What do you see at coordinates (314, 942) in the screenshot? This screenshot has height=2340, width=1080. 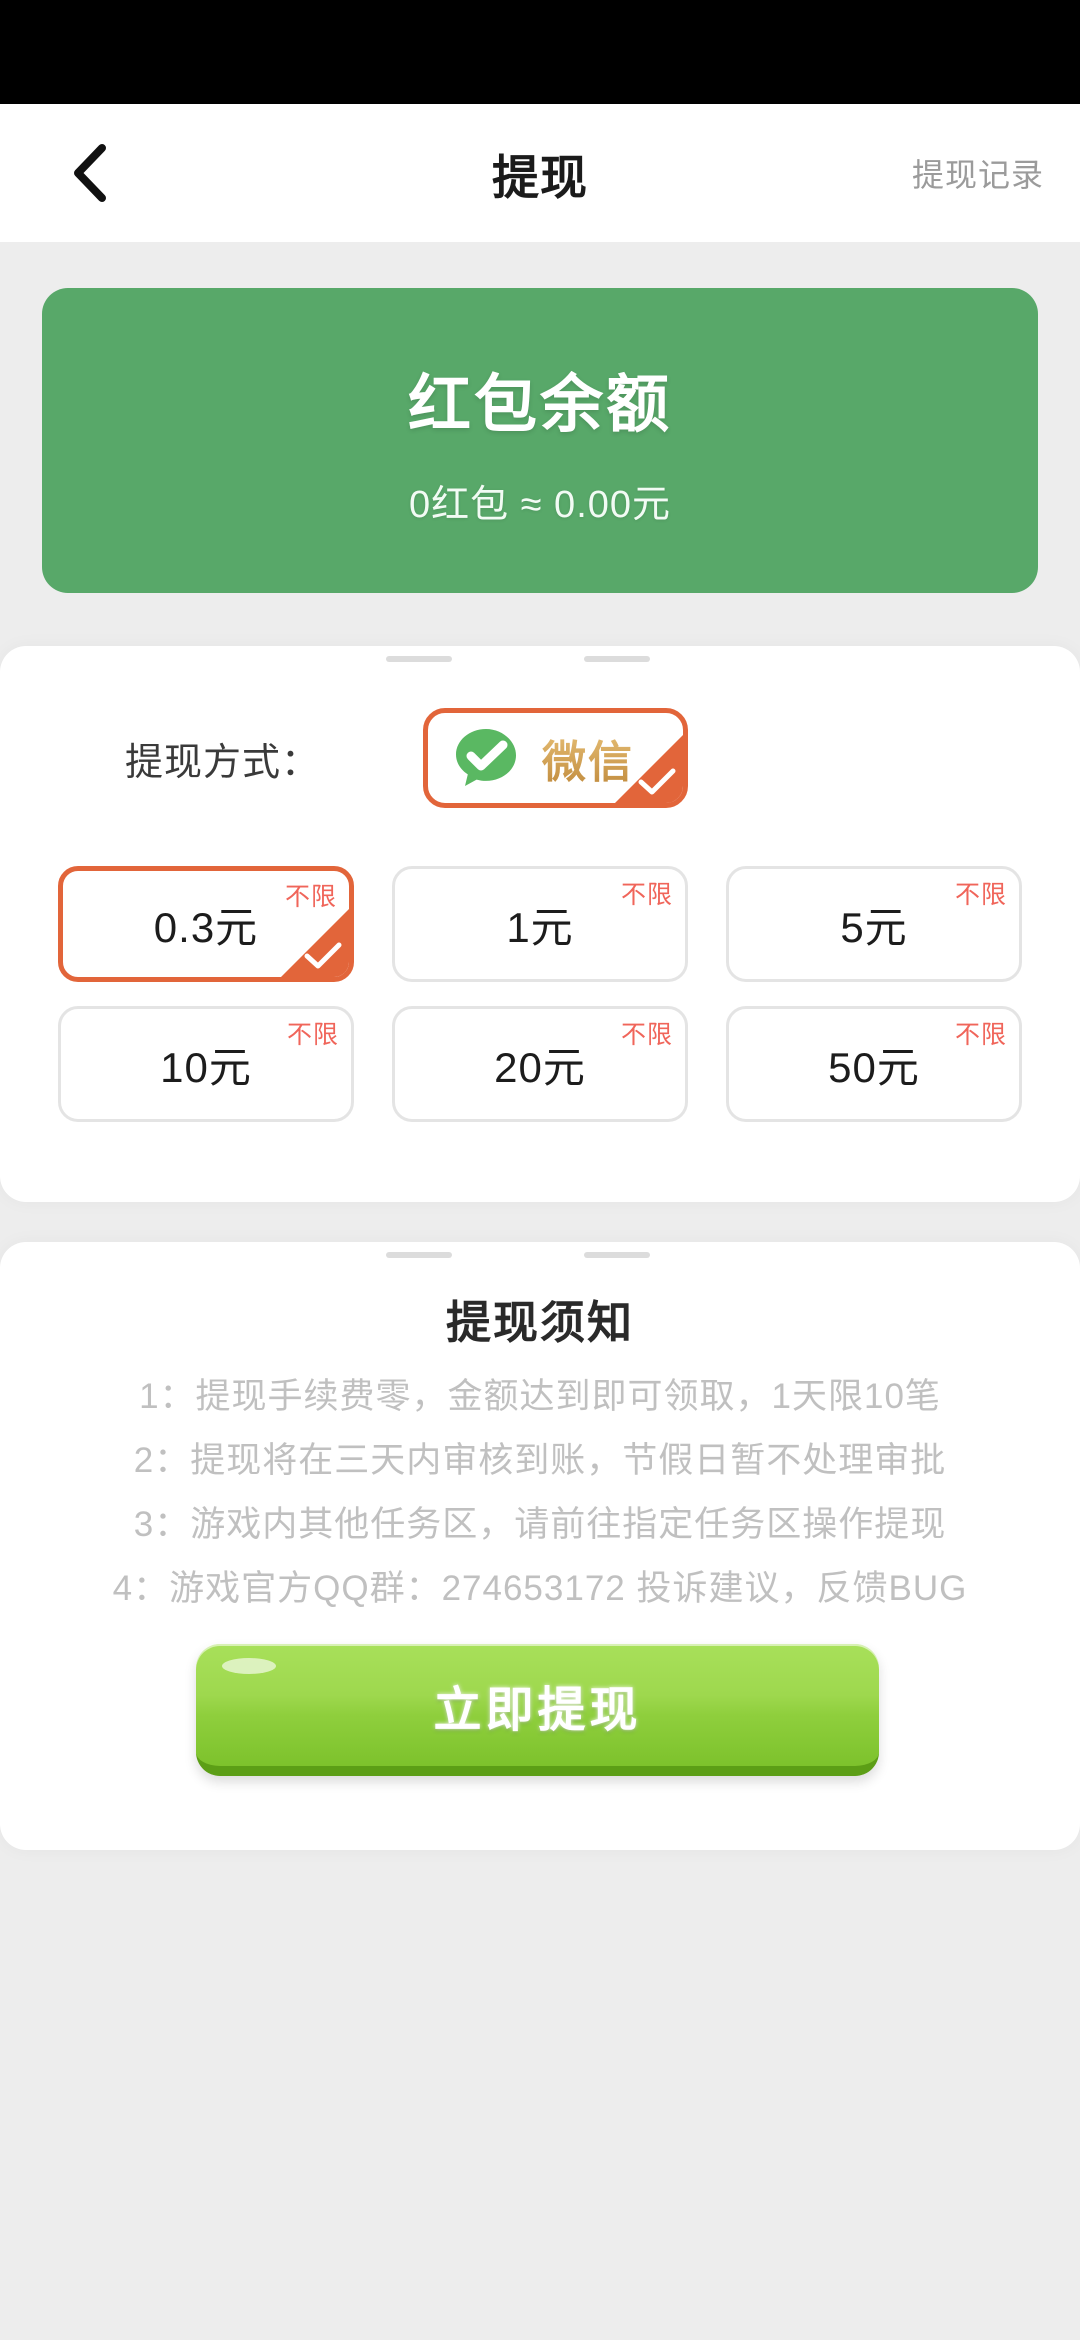 I see `amount-selected-check-icon` at bounding box center [314, 942].